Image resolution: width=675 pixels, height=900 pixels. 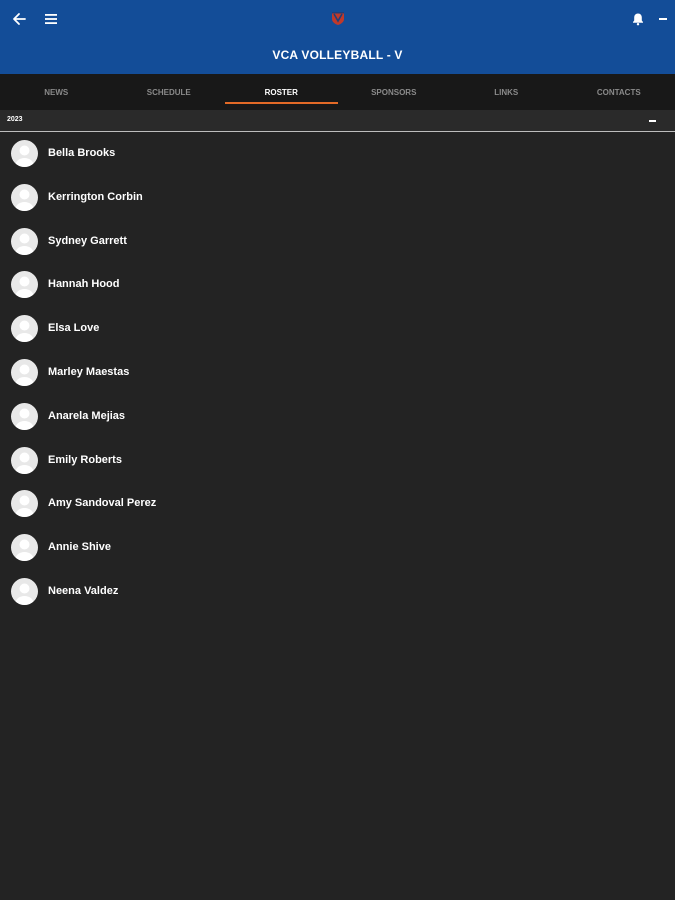 I want to click on player-name: Amy Sandoval Perez, so click(x=102, y=503).